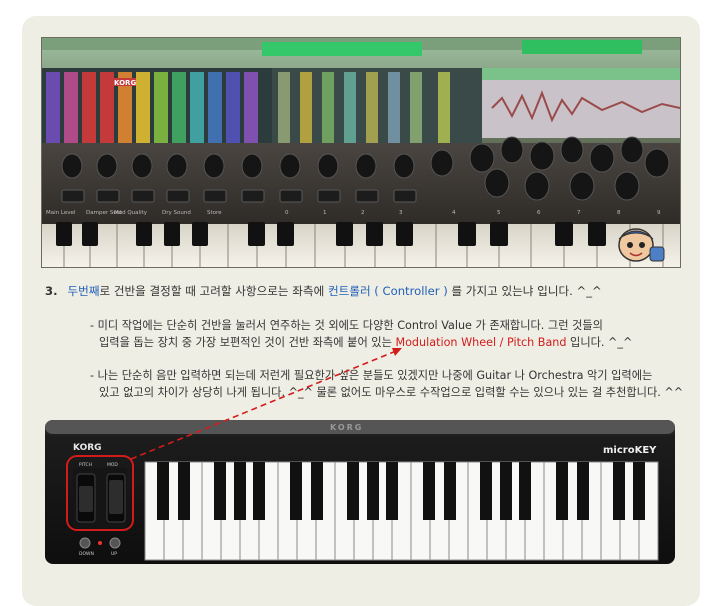  Describe the element at coordinates (499, 213) in the screenshot. I see `photo-knob-label-5: 5` at that location.